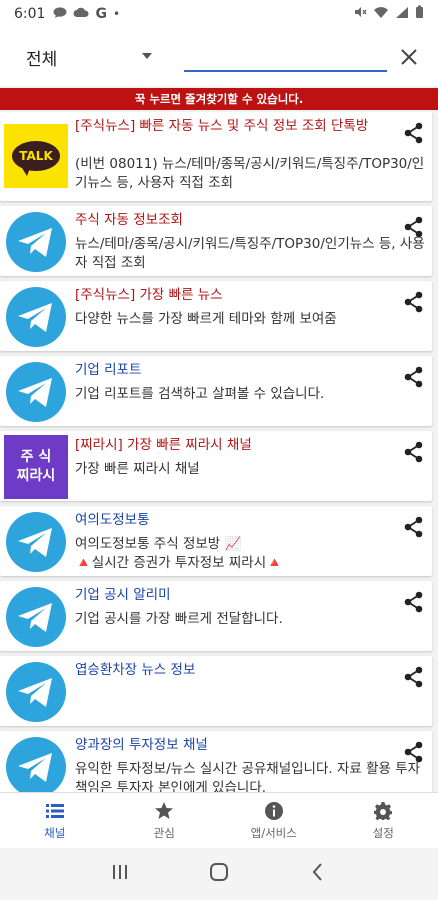 The image size is (438, 900). What do you see at coordinates (108, 370) in the screenshot?
I see `channel-title: 기업 리포트` at bounding box center [108, 370].